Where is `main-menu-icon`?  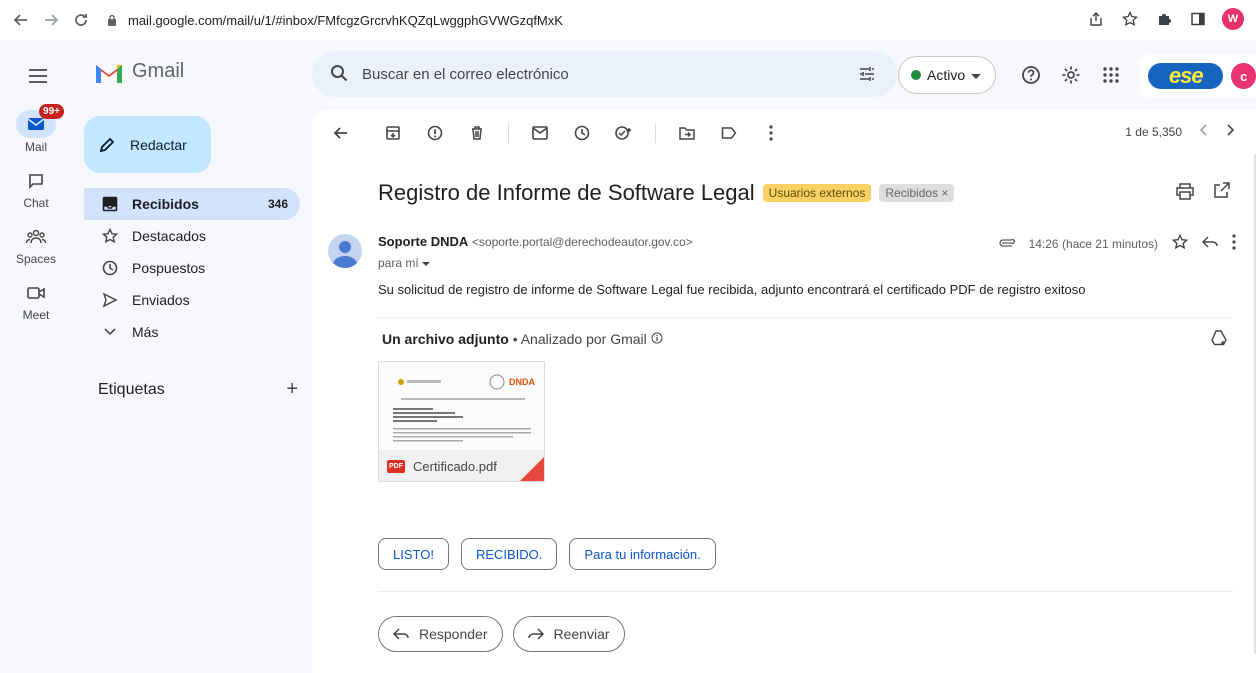 main-menu-icon is located at coordinates (38, 76).